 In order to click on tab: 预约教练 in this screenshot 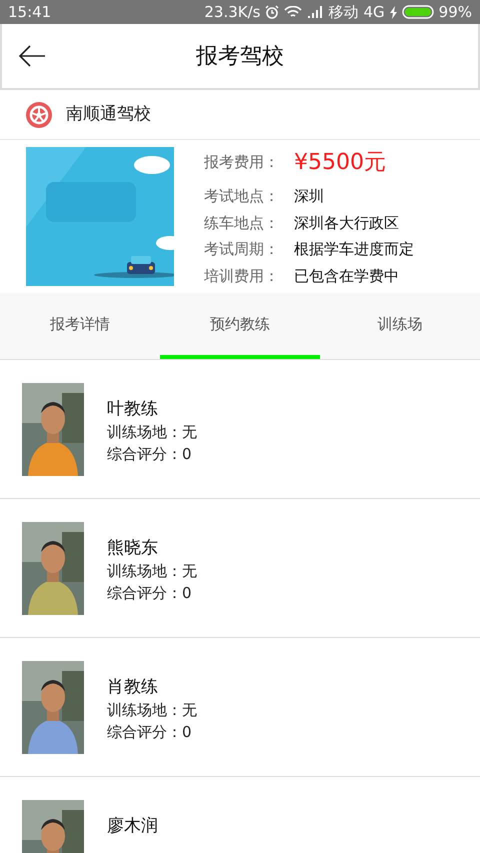, I will do `click(240, 326)`.